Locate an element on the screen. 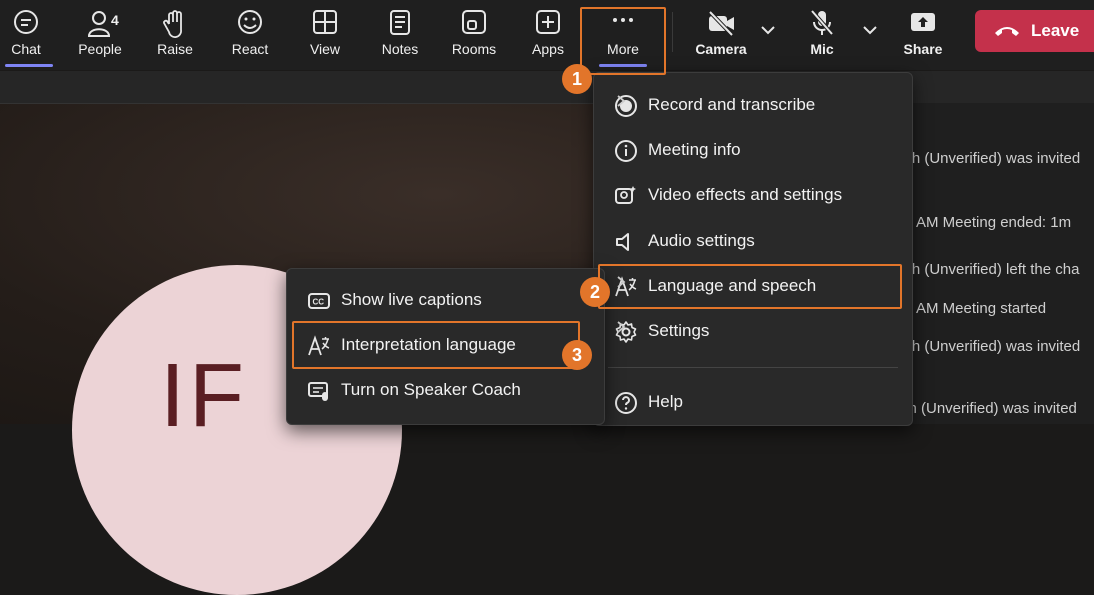 The width and height of the screenshot is (1094, 595). menu-item-help: Help is located at coordinates (753, 402).